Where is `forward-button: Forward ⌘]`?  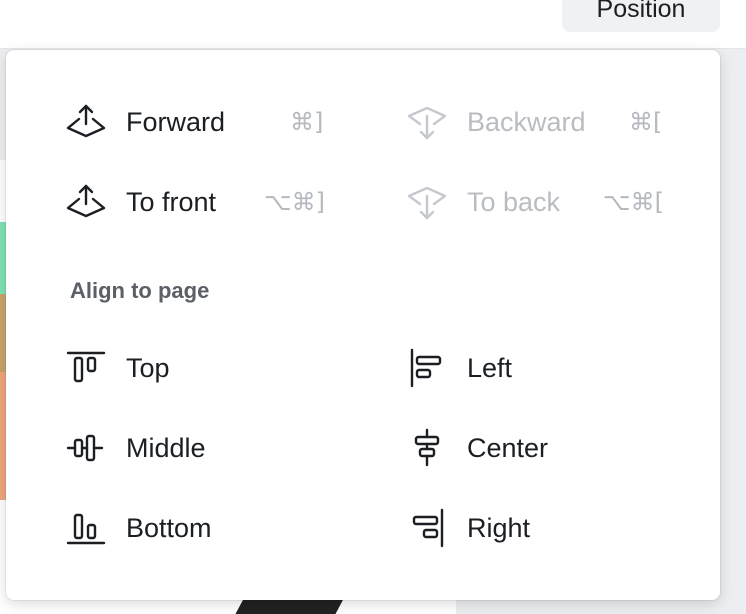
forward-button: Forward ⌘] is located at coordinates (201, 122).